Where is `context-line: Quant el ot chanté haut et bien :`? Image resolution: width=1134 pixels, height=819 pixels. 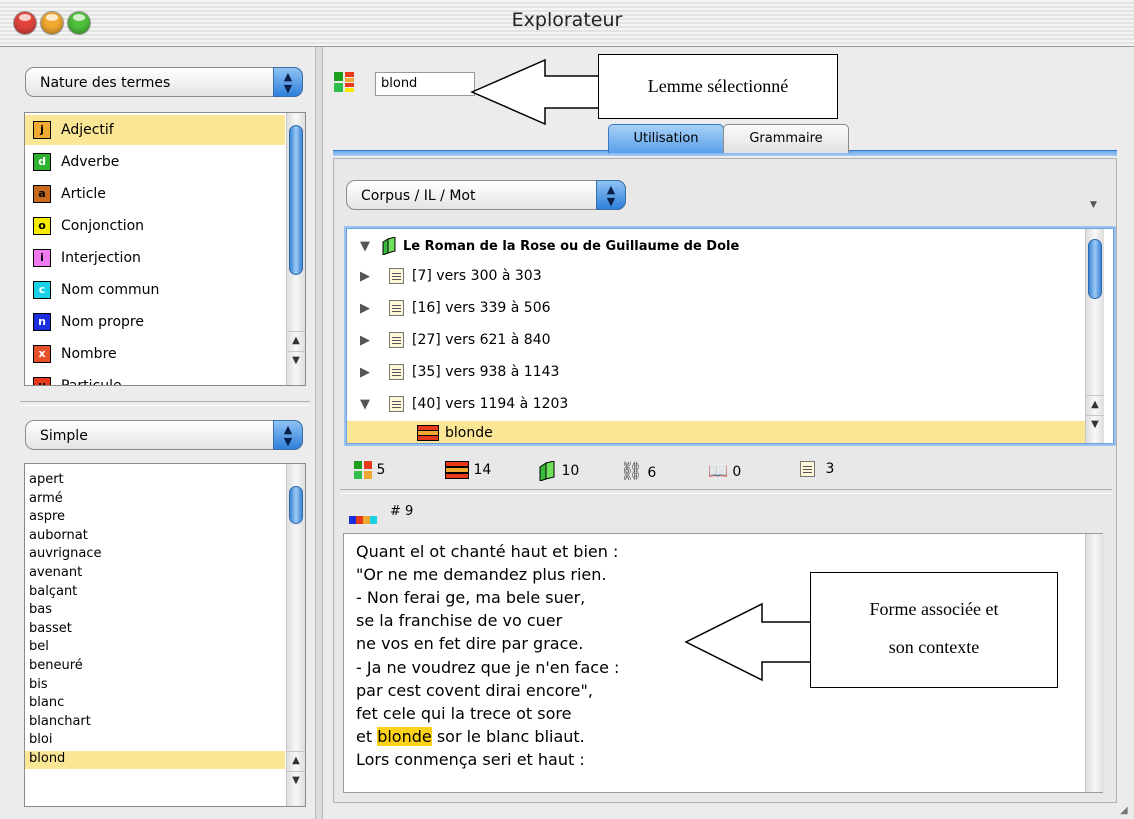 context-line: Quant el ot chanté haut et bien : is located at coordinates (487, 551).